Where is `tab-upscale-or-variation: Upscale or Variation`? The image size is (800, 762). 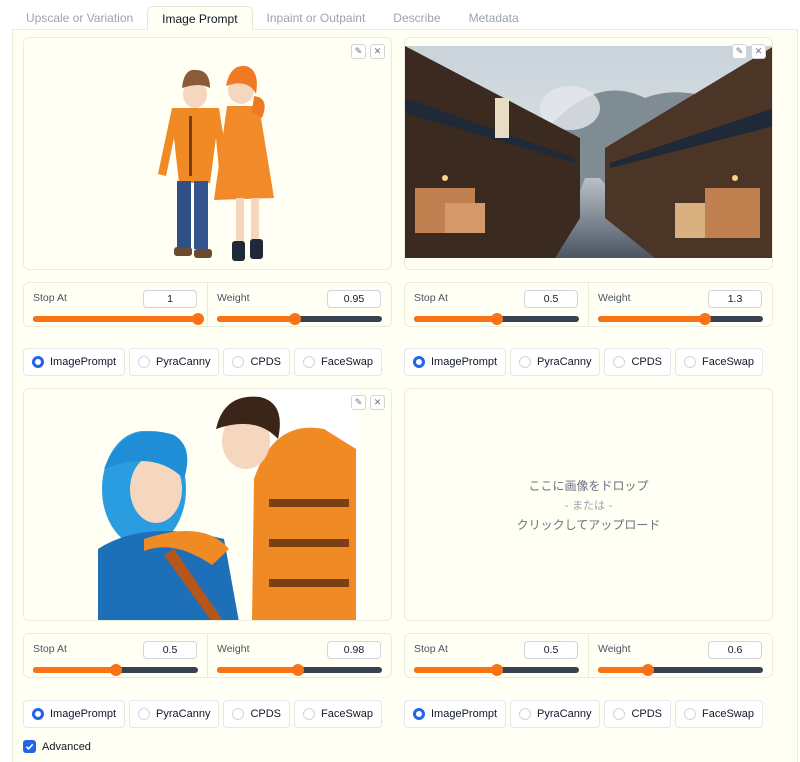 tab-upscale-or-variation: Upscale or Variation is located at coordinates (79, 18).